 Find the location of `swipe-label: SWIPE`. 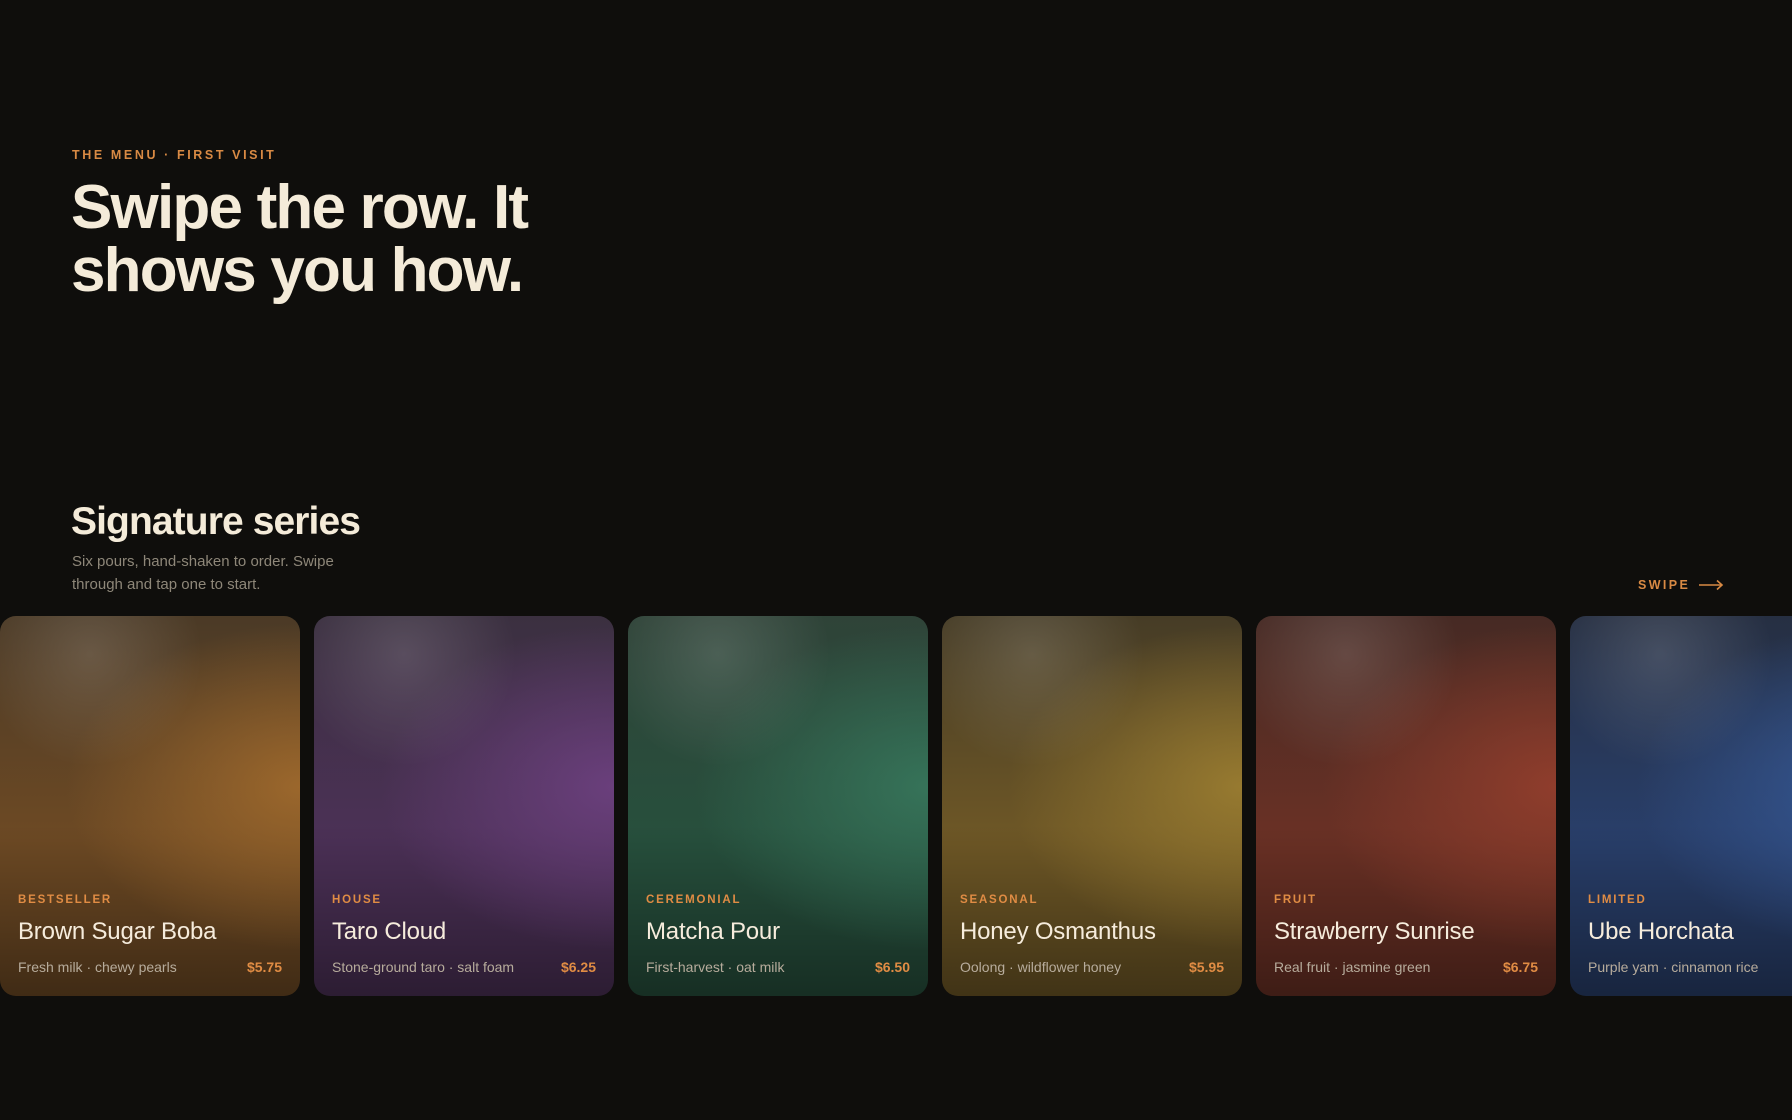

swipe-label: SWIPE is located at coordinates (1664, 585).